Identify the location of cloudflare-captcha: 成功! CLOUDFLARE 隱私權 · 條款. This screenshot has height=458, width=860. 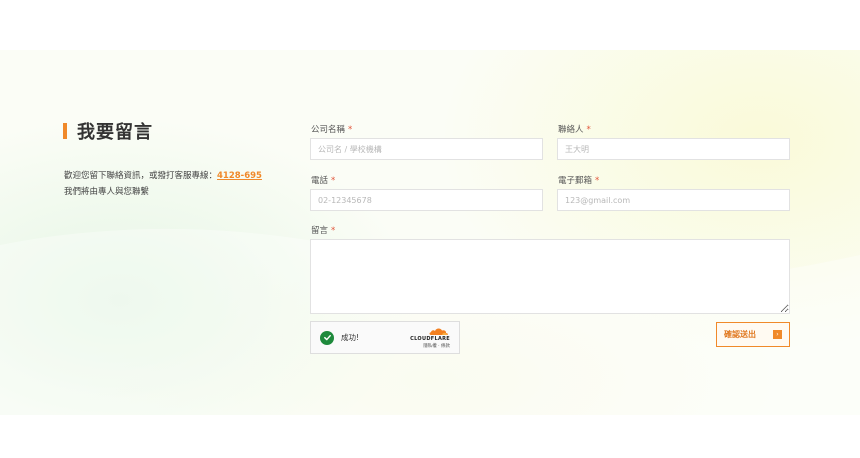
(385, 337).